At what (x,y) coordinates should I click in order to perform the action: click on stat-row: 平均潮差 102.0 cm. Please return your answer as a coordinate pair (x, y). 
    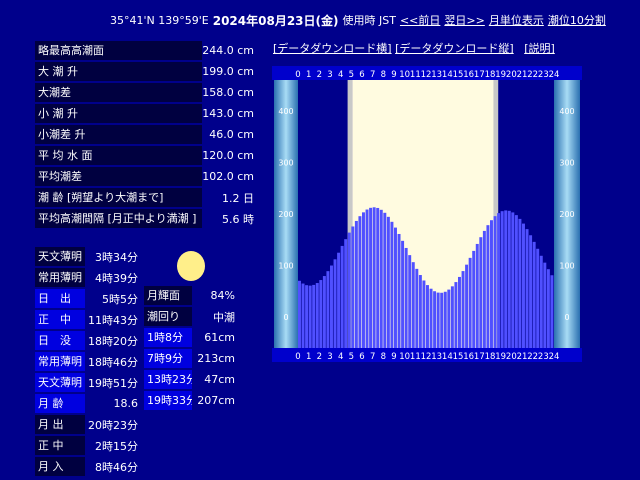
    Looking at the image, I should click on (147, 176).